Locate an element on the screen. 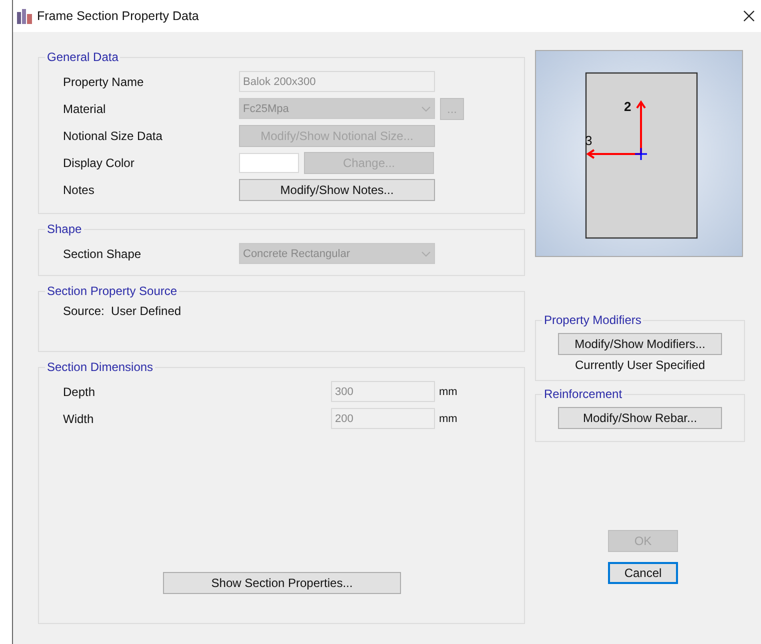 The image size is (761, 644). app-icon is located at coordinates (24, 16).